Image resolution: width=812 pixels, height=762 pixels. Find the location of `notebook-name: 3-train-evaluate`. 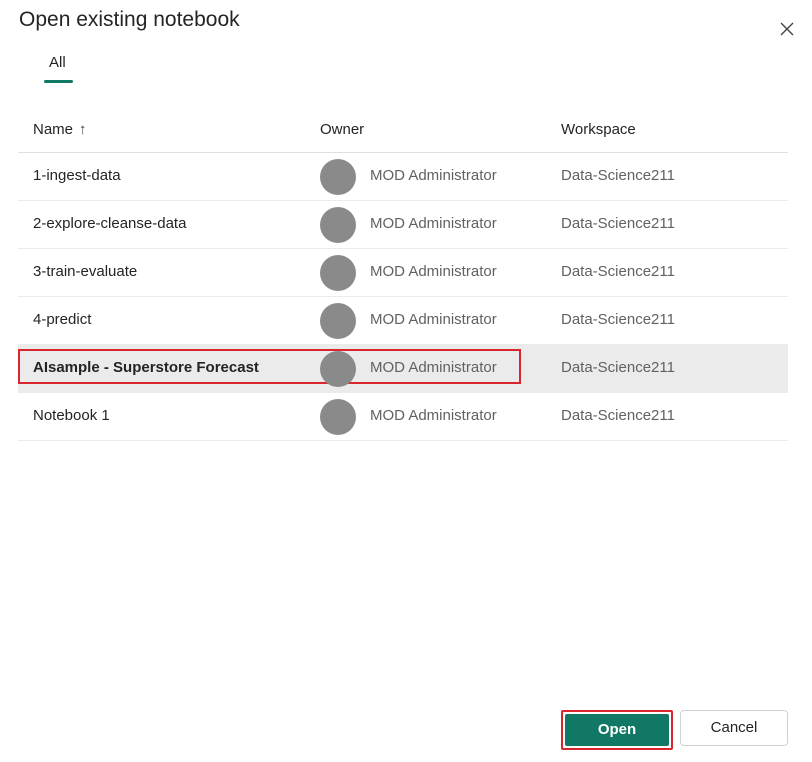

notebook-name: 3-train-evaluate is located at coordinates (85, 271).